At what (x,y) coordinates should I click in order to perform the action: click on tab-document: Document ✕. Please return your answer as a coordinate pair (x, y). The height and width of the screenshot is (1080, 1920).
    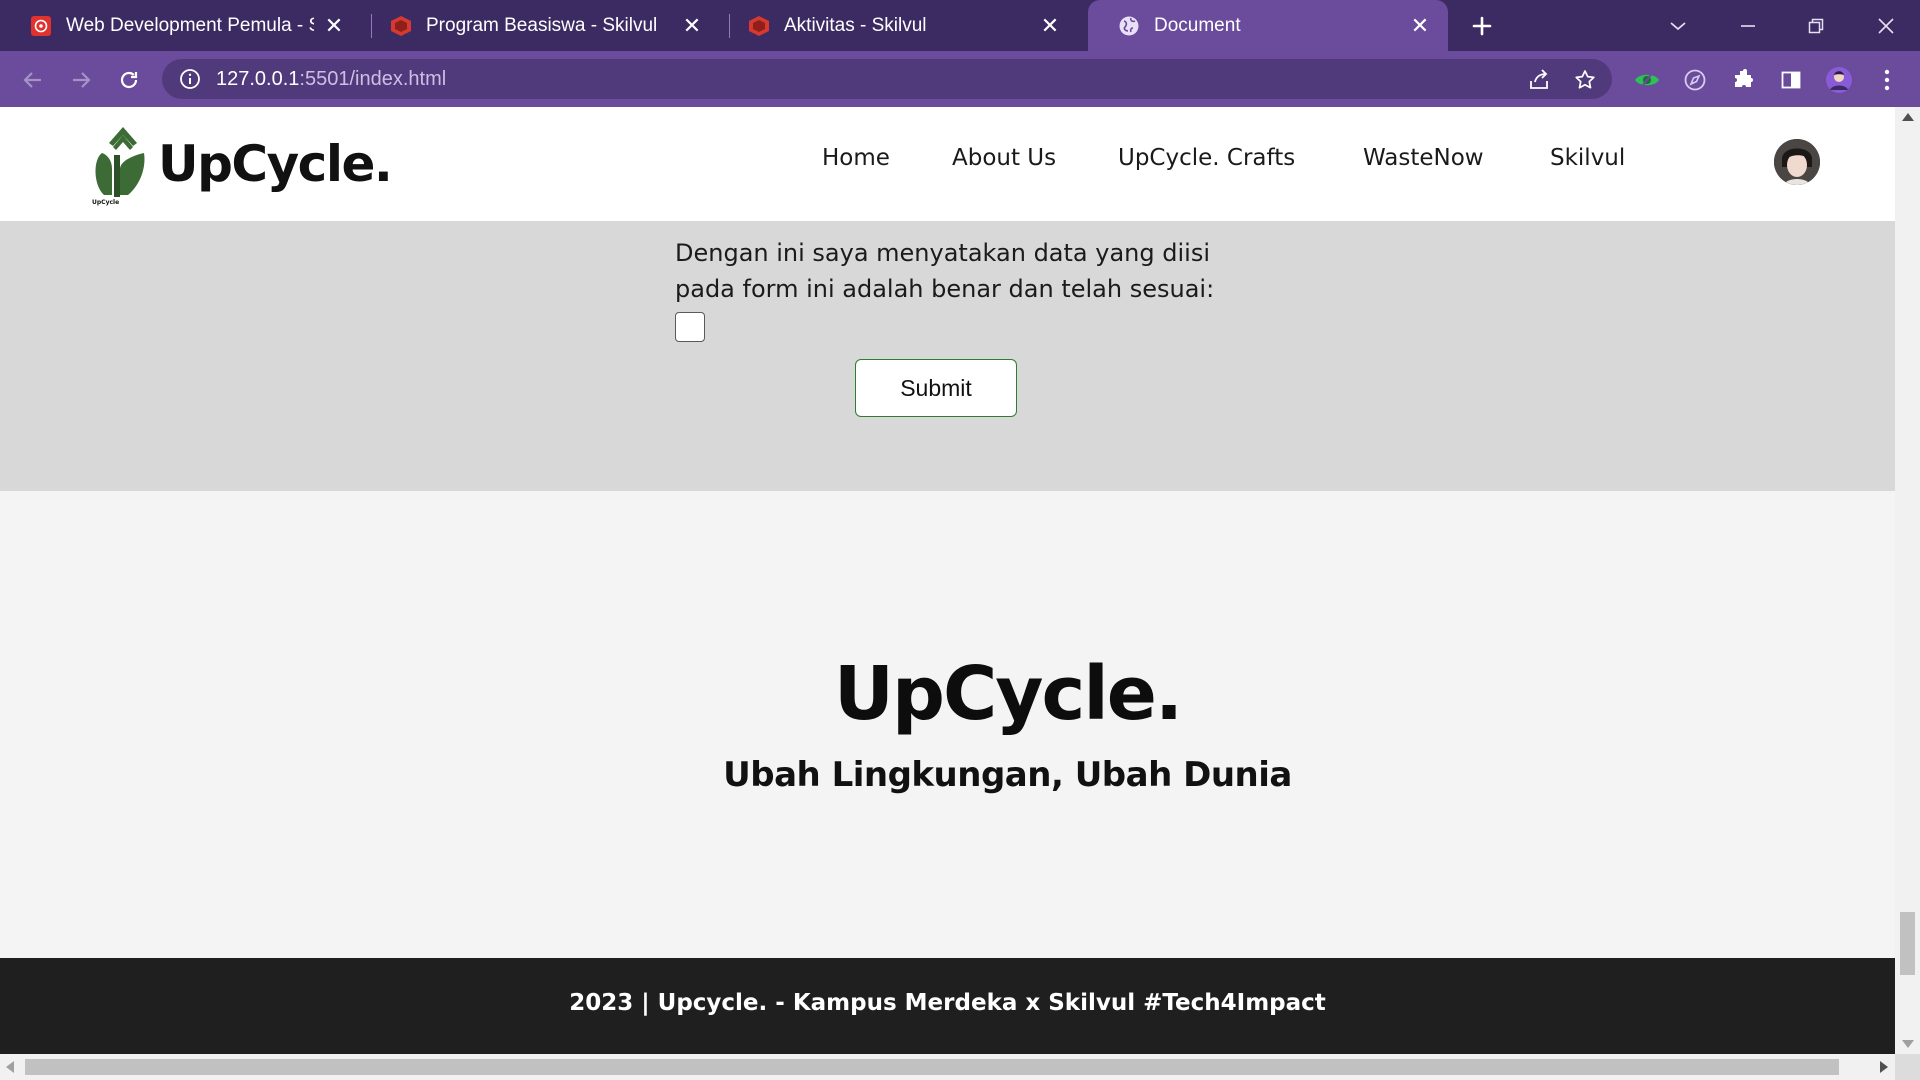
    Looking at the image, I should click on (1268, 25).